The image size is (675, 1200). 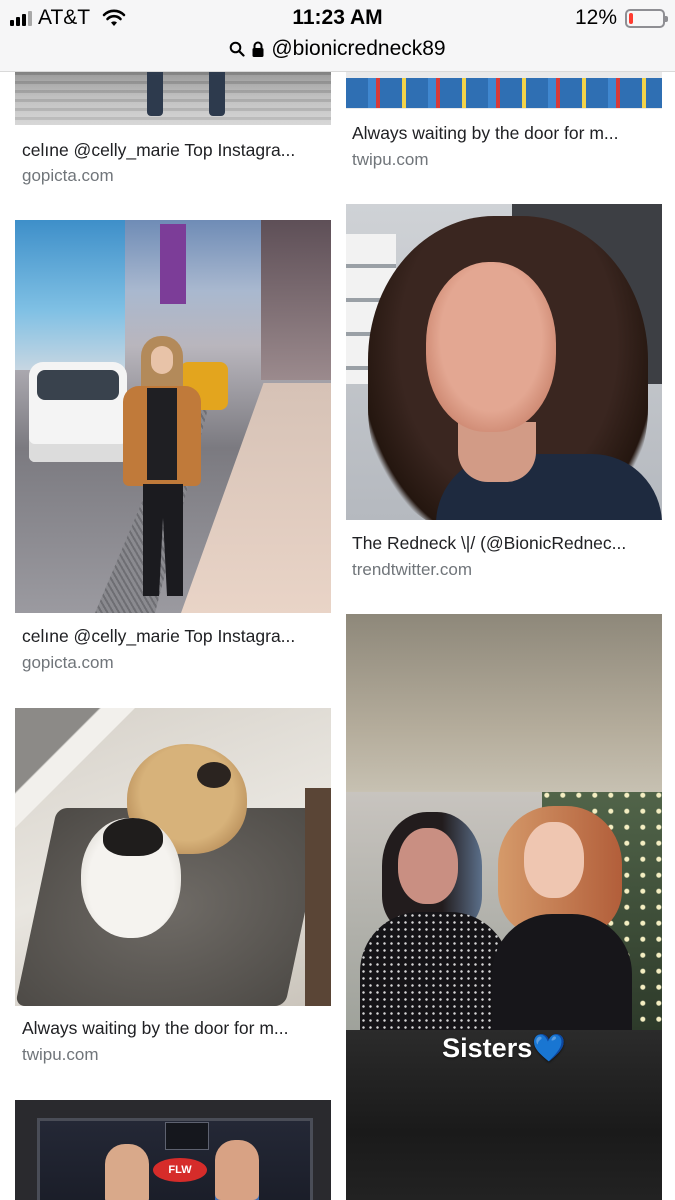 What do you see at coordinates (631, 18) in the screenshot?
I see `battery-level-fill` at bounding box center [631, 18].